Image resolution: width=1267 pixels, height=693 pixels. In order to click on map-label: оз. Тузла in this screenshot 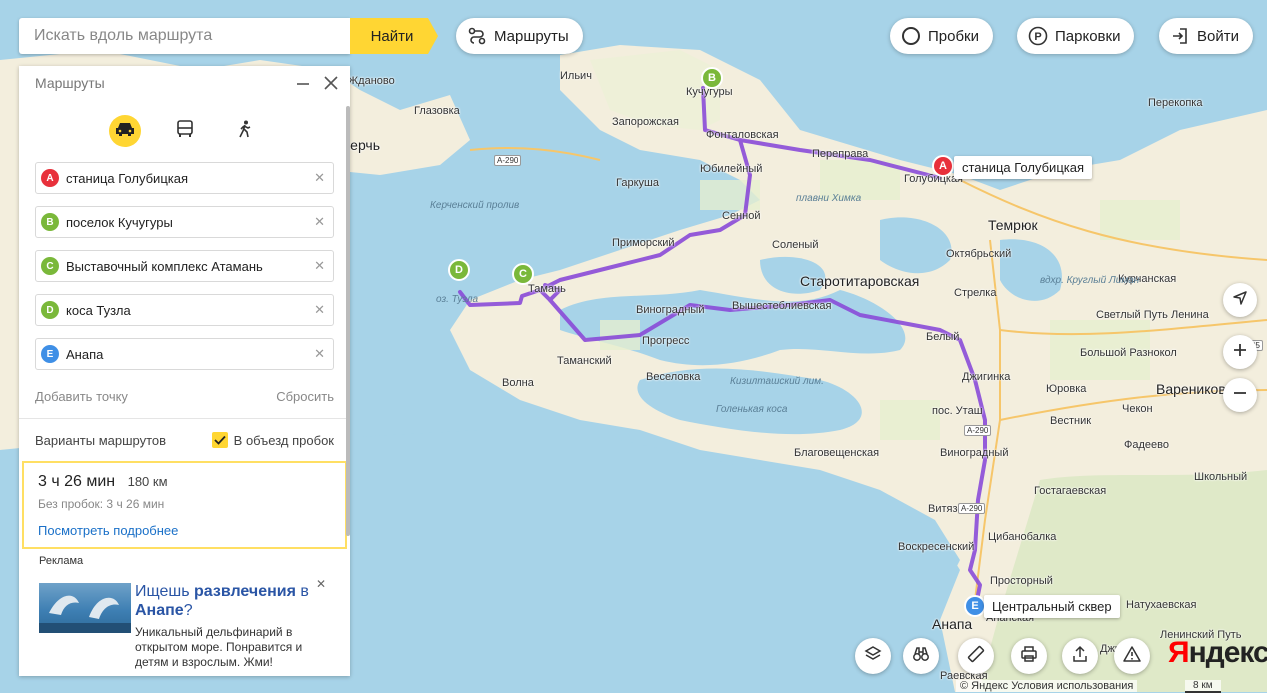, I will do `click(457, 299)`.